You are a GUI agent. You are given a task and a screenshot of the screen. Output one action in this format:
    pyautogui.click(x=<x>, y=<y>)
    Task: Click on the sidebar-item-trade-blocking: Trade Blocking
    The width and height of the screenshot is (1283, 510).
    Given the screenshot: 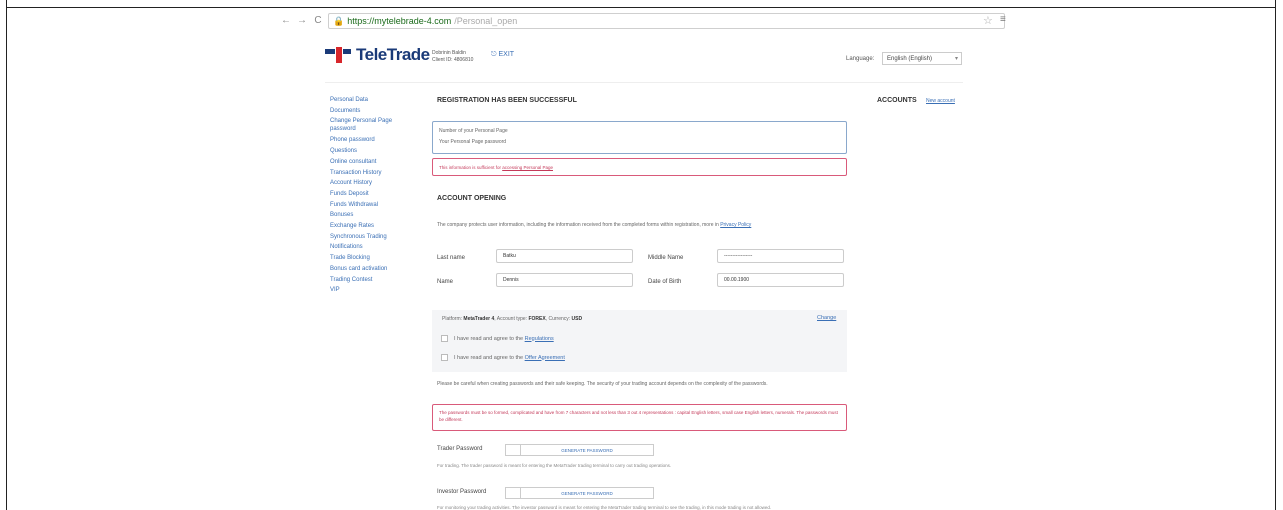 What is the action you would take?
    pyautogui.click(x=370, y=258)
    